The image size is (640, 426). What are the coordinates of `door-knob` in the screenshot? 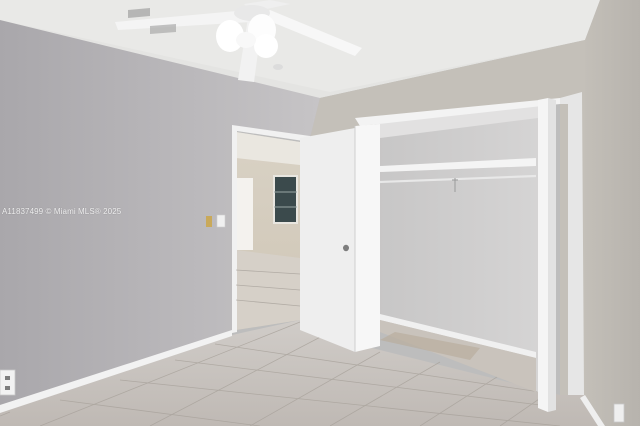 It's located at (346, 248).